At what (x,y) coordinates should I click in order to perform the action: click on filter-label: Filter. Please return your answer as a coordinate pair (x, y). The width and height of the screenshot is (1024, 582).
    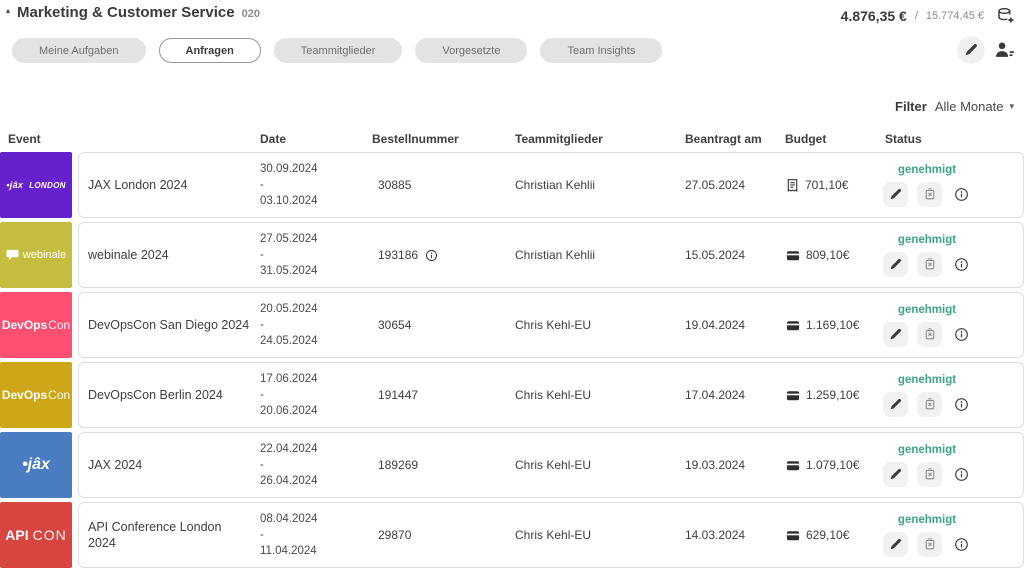
    Looking at the image, I should click on (911, 106).